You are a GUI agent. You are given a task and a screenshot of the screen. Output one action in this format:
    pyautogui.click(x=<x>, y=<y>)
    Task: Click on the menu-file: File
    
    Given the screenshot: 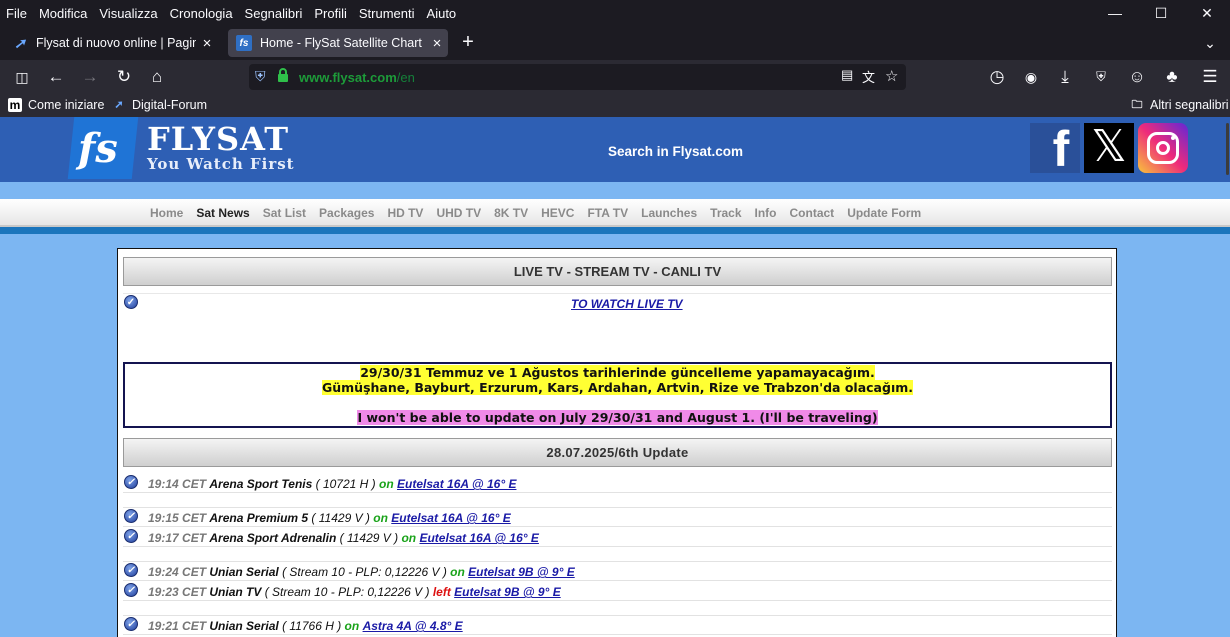 What is the action you would take?
    pyautogui.click(x=16, y=13)
    